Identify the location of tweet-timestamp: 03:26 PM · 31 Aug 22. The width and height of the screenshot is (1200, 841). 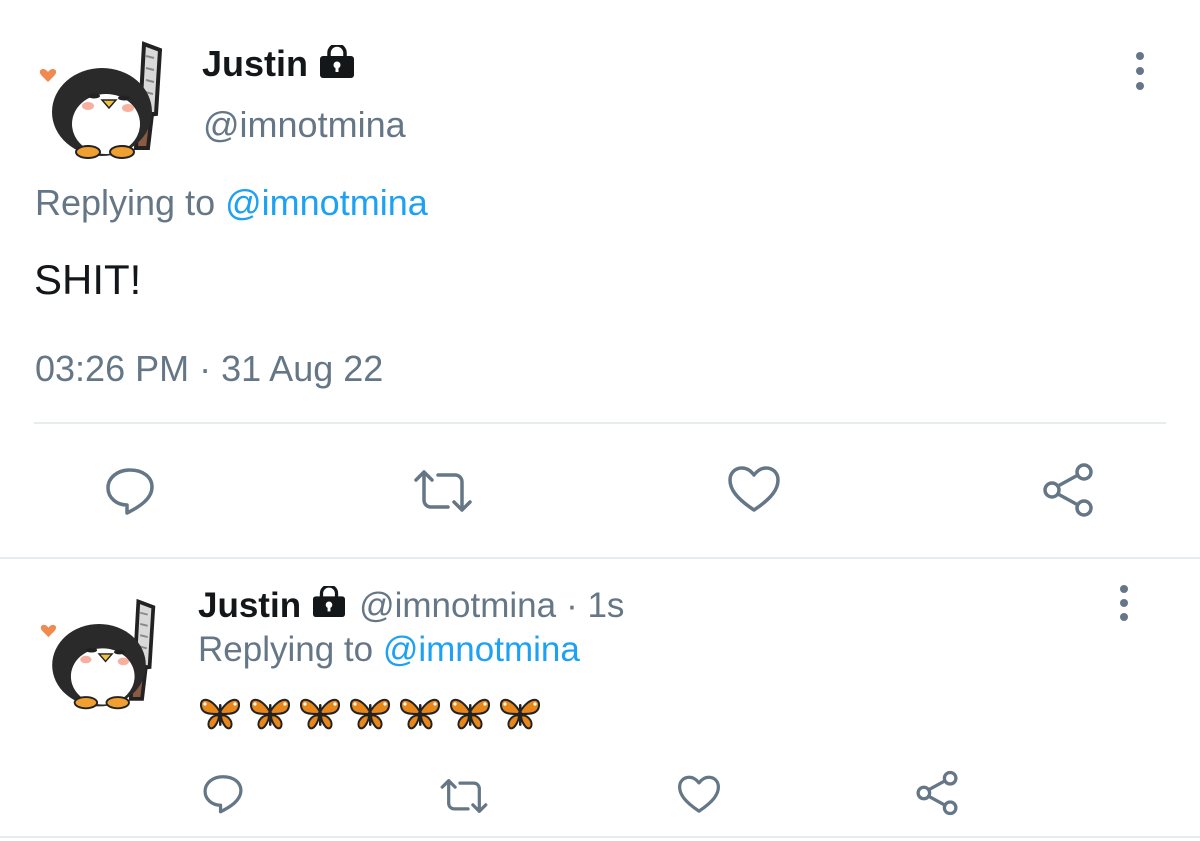
(209, 369).